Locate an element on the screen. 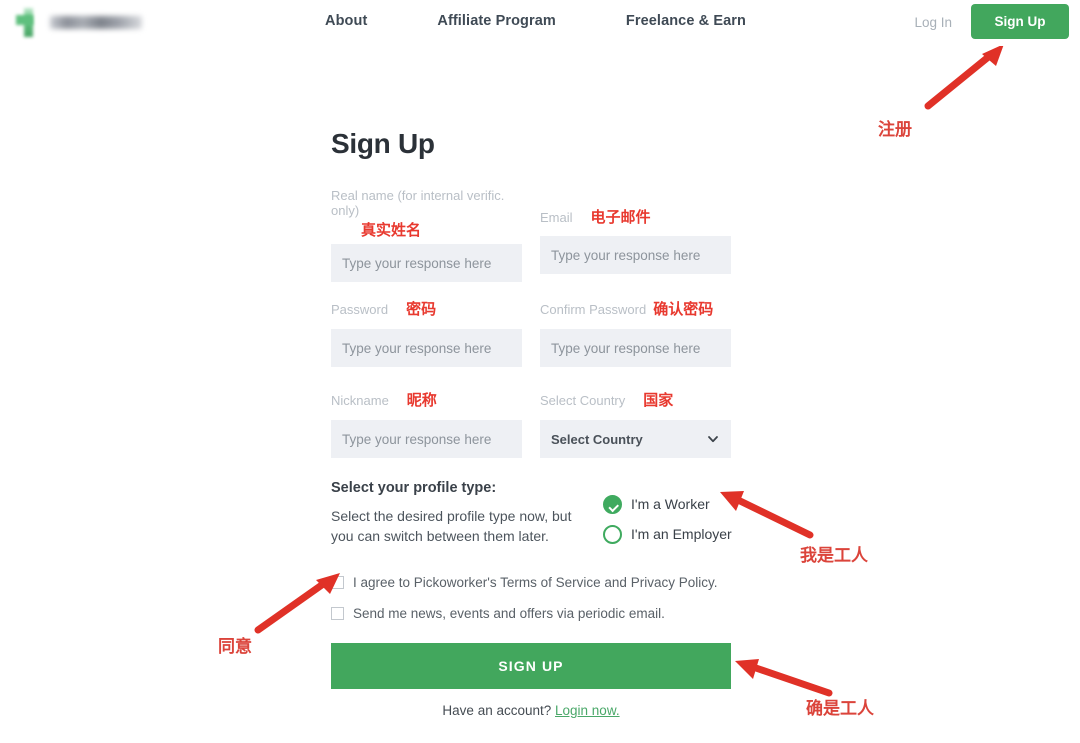  page-title: Sign Up is located at coordinates (383, 143).